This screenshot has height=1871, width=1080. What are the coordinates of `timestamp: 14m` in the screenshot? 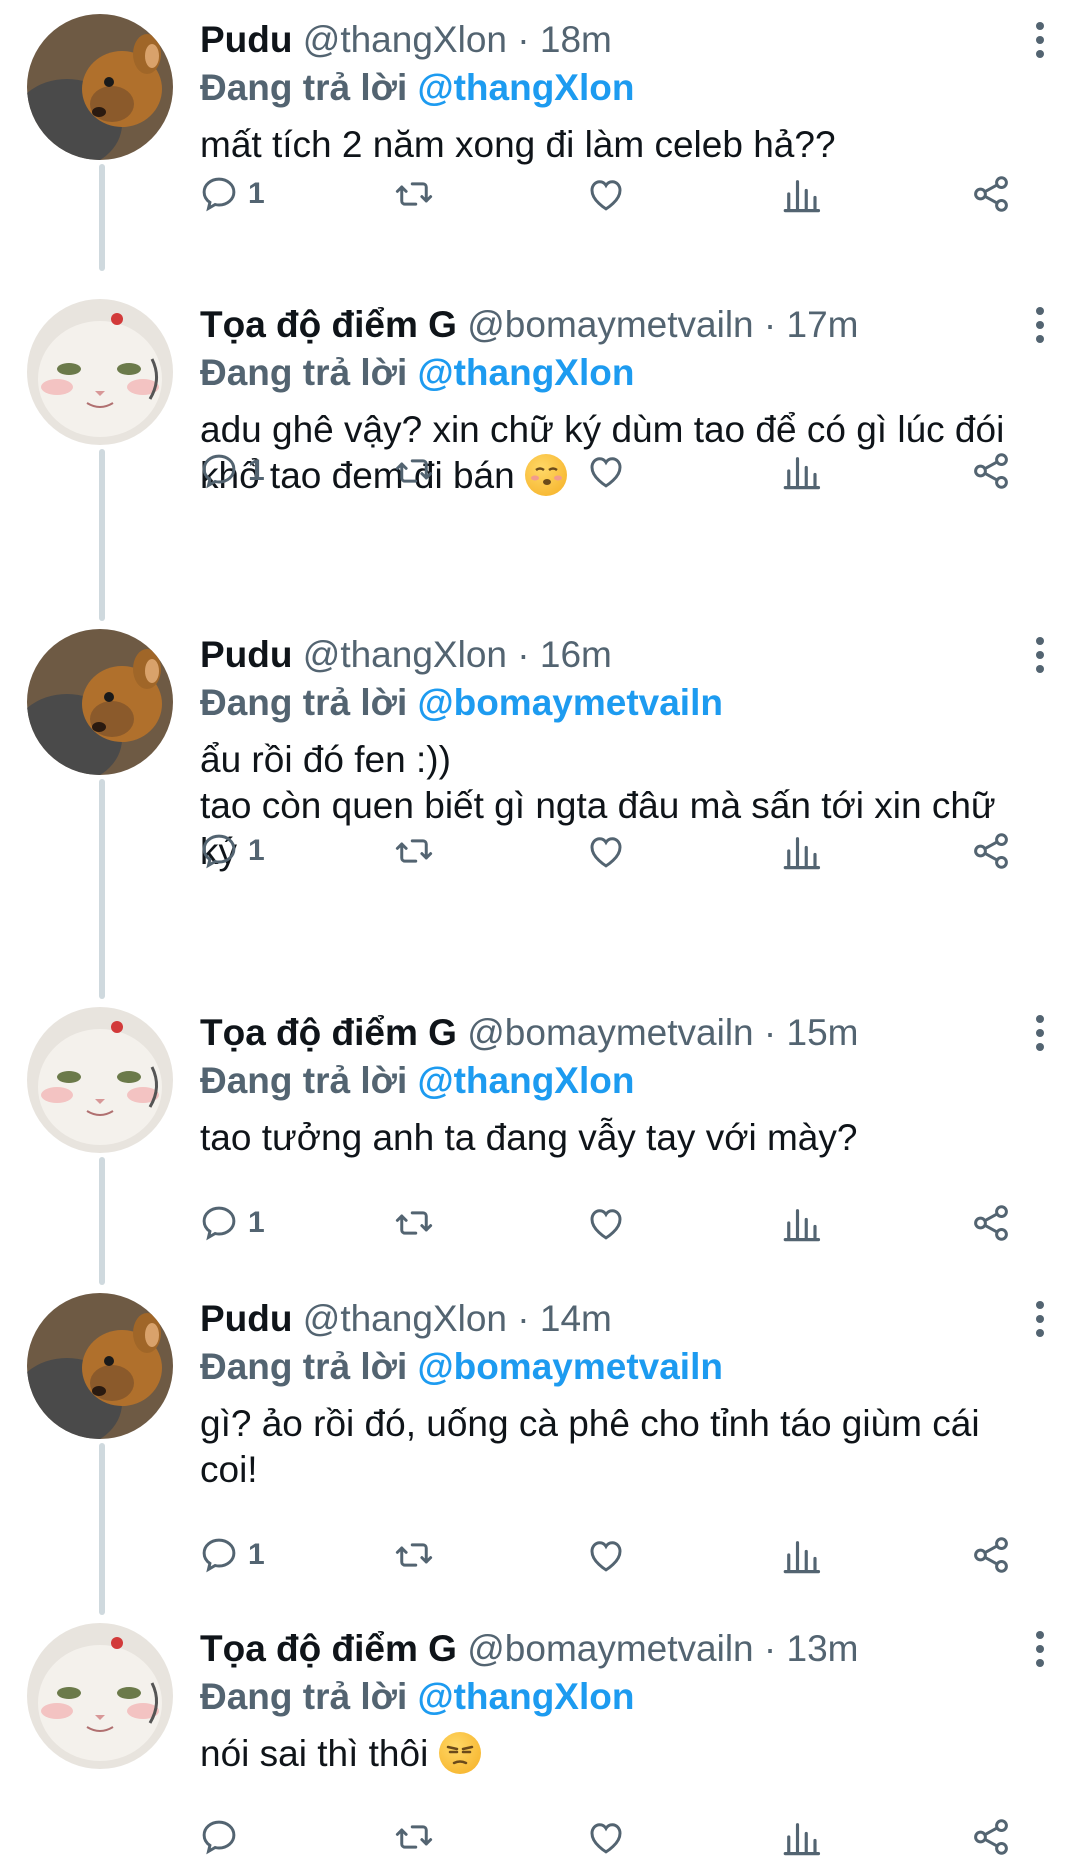 It's located at (576, 1318).